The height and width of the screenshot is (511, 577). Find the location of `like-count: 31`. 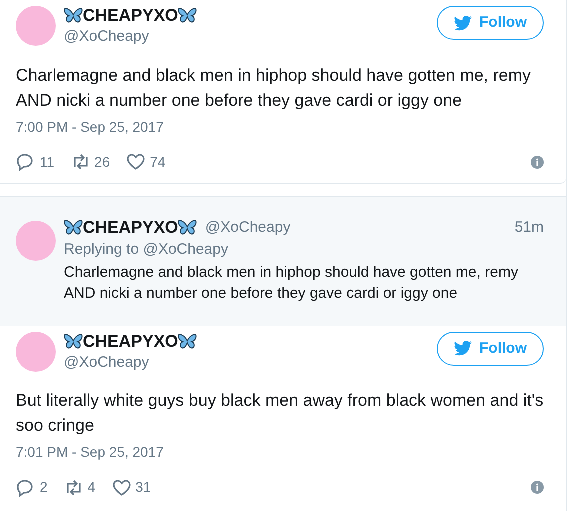

like-count: 31 is located at coordinates (144, 487).